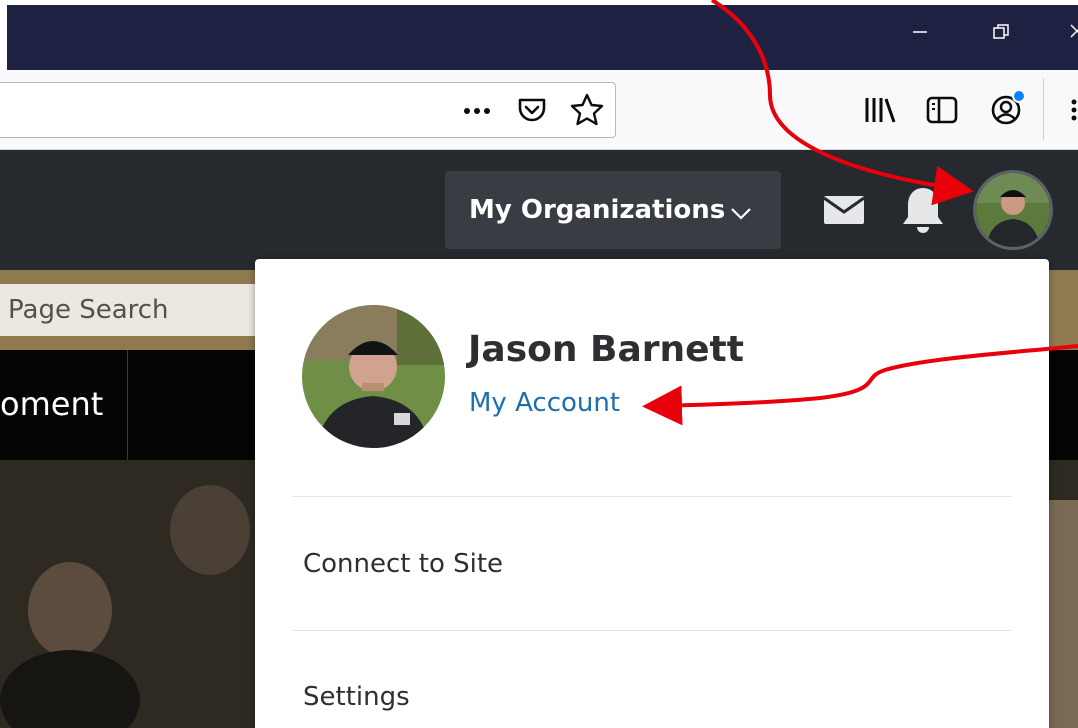 Image resolution: width=1078 pixels, height=728 pixels. Describe the element at coordinates (942, 110) in the screenshot. I see `sidebar-icon` at that location.